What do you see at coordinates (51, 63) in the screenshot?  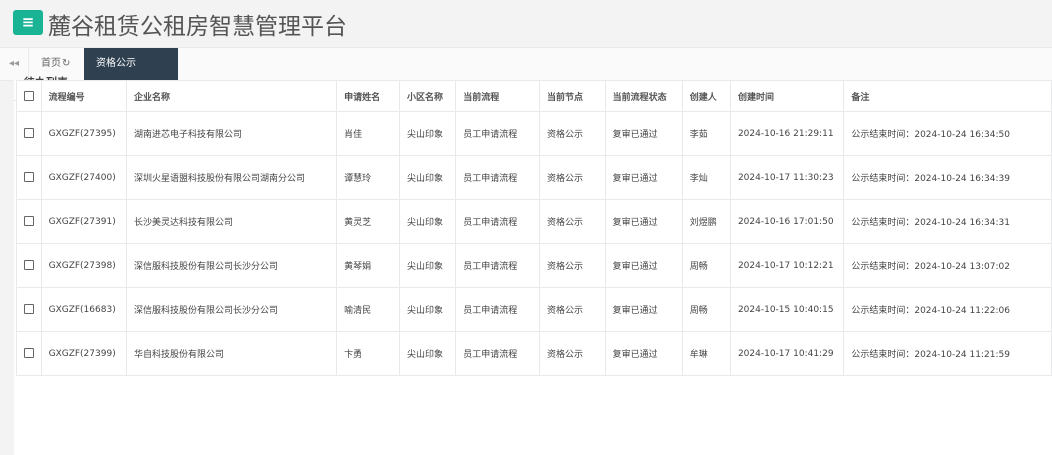 I see `tab-home-label: 首页` at bounding box center [51, 63].